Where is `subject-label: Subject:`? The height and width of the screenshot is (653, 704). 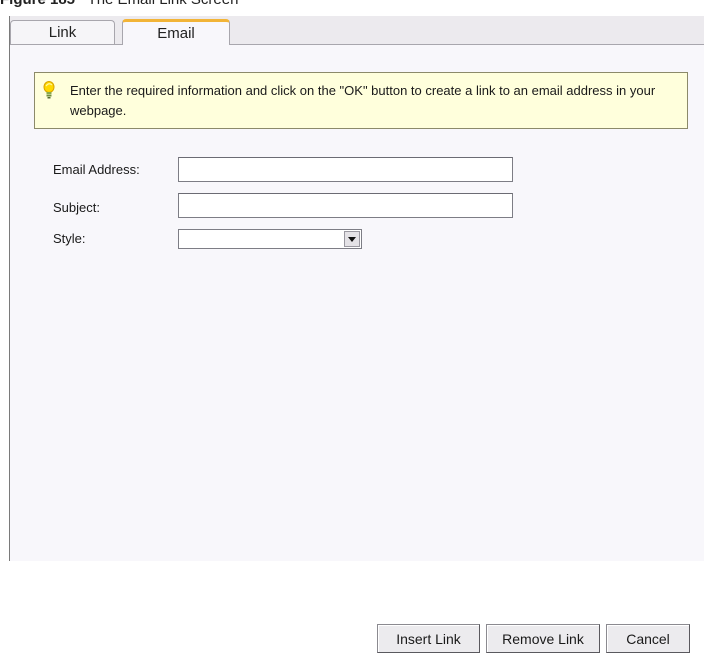
subject-label: Subject: is located at coordinates (76, 207).